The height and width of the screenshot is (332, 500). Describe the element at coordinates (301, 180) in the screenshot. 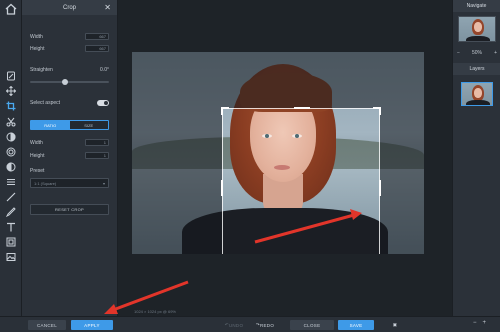

I see `crop-box` at that location.